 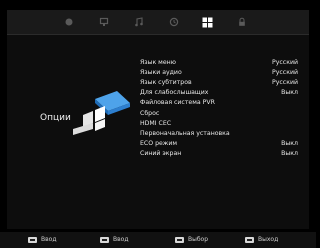 I want to click on arrow-key-icon, so click(x=179, y=239).